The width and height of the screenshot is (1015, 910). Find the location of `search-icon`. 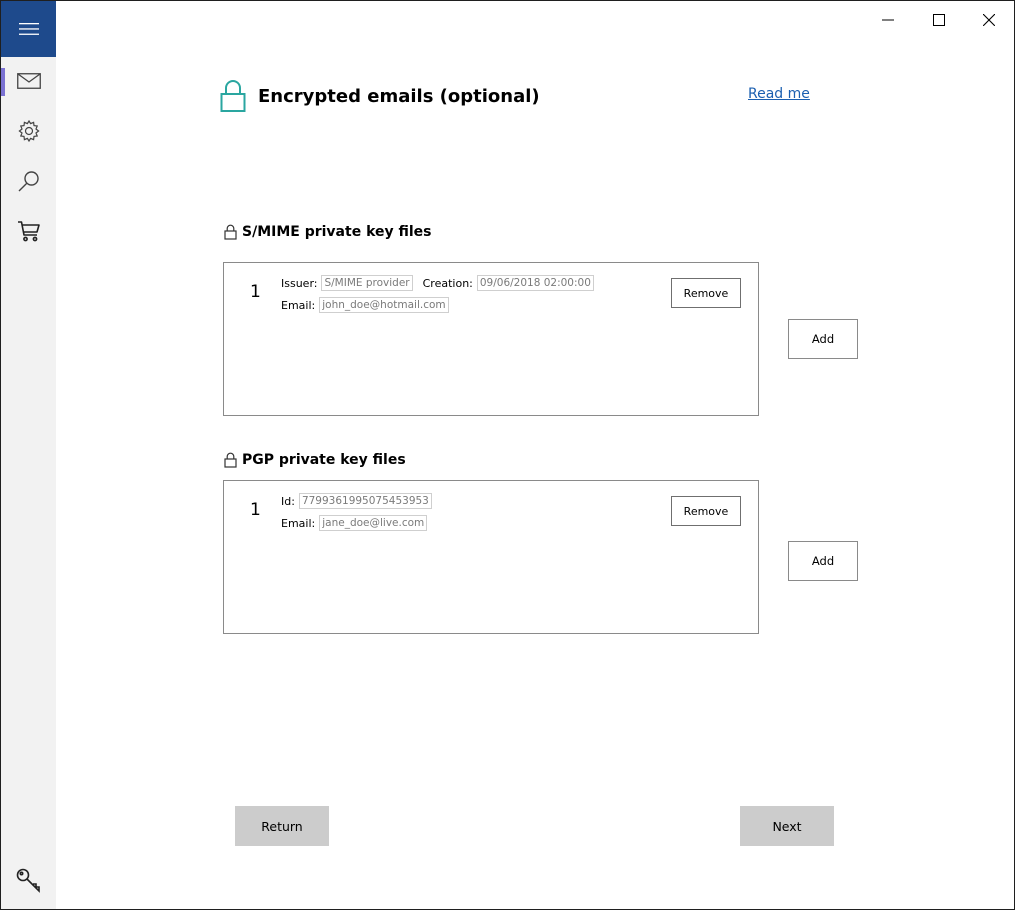

search-icon is located at coordinates (28, 181).